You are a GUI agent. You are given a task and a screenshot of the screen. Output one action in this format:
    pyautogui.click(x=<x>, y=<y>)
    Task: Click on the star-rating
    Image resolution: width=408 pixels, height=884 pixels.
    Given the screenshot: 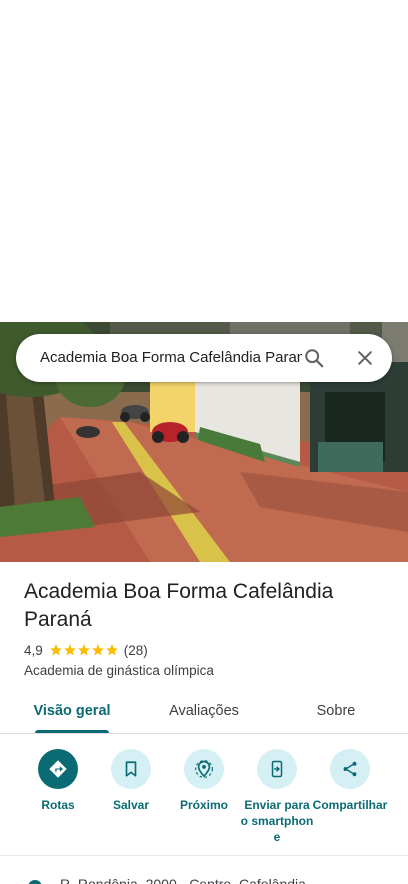 What is the action you would take?
    pyautogui.click(x=84, y=650)
    